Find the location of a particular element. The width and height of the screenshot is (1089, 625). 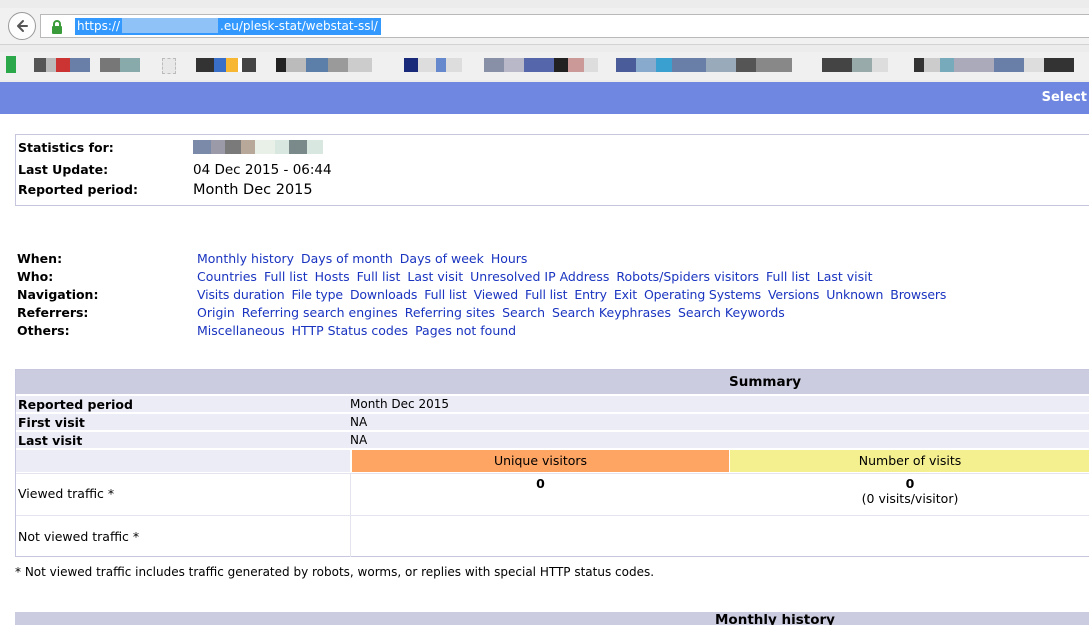

link-countries: Countries is located at coordinates (227, 276).